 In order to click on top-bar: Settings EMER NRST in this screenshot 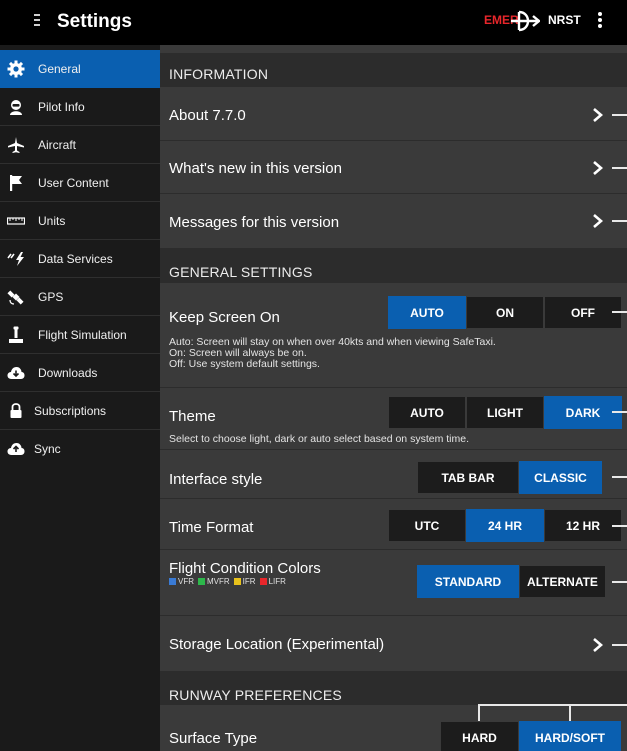, I will do `click(313, 22)`.